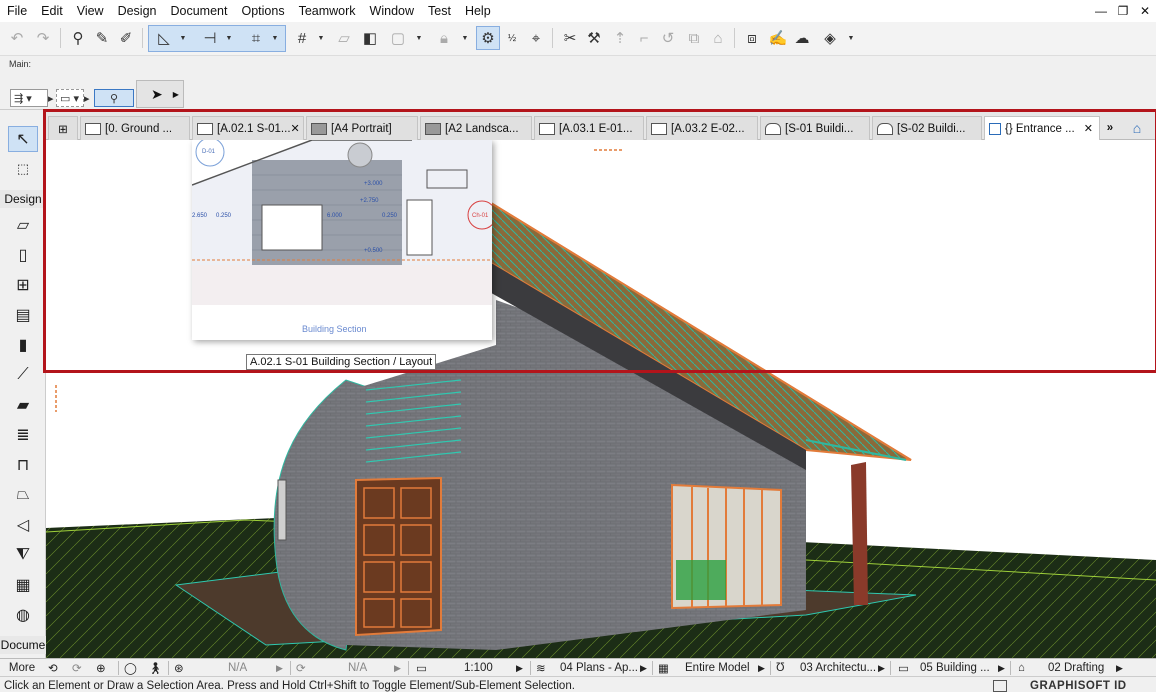 The width and height of the screenshot is (1156, 692). Describe the element at coordinates (43, 38) in the screenshot. I see `redo-icon: ↷` at that location.